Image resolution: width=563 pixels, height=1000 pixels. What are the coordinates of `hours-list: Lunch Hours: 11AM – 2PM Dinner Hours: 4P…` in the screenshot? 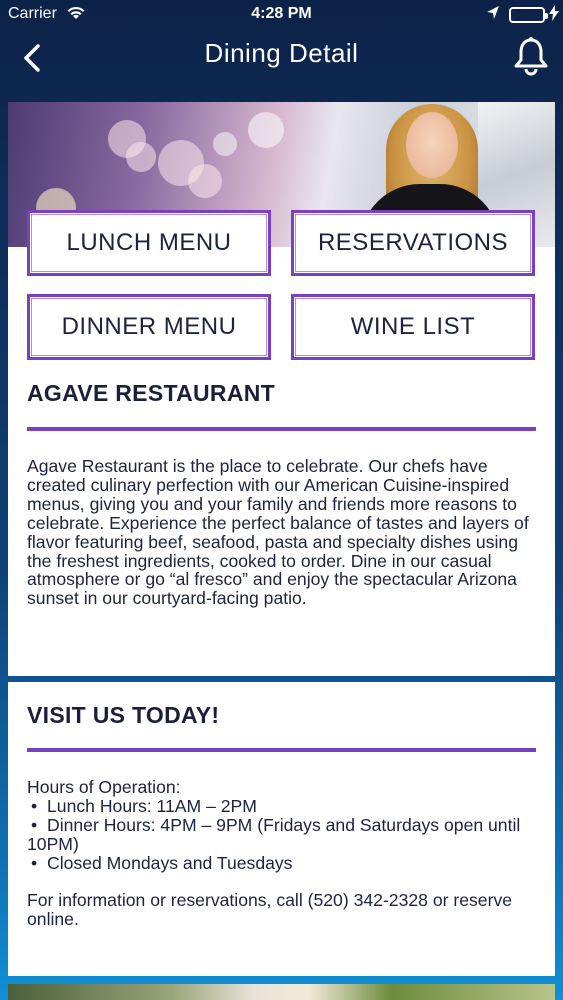 It's located at (284, 835).